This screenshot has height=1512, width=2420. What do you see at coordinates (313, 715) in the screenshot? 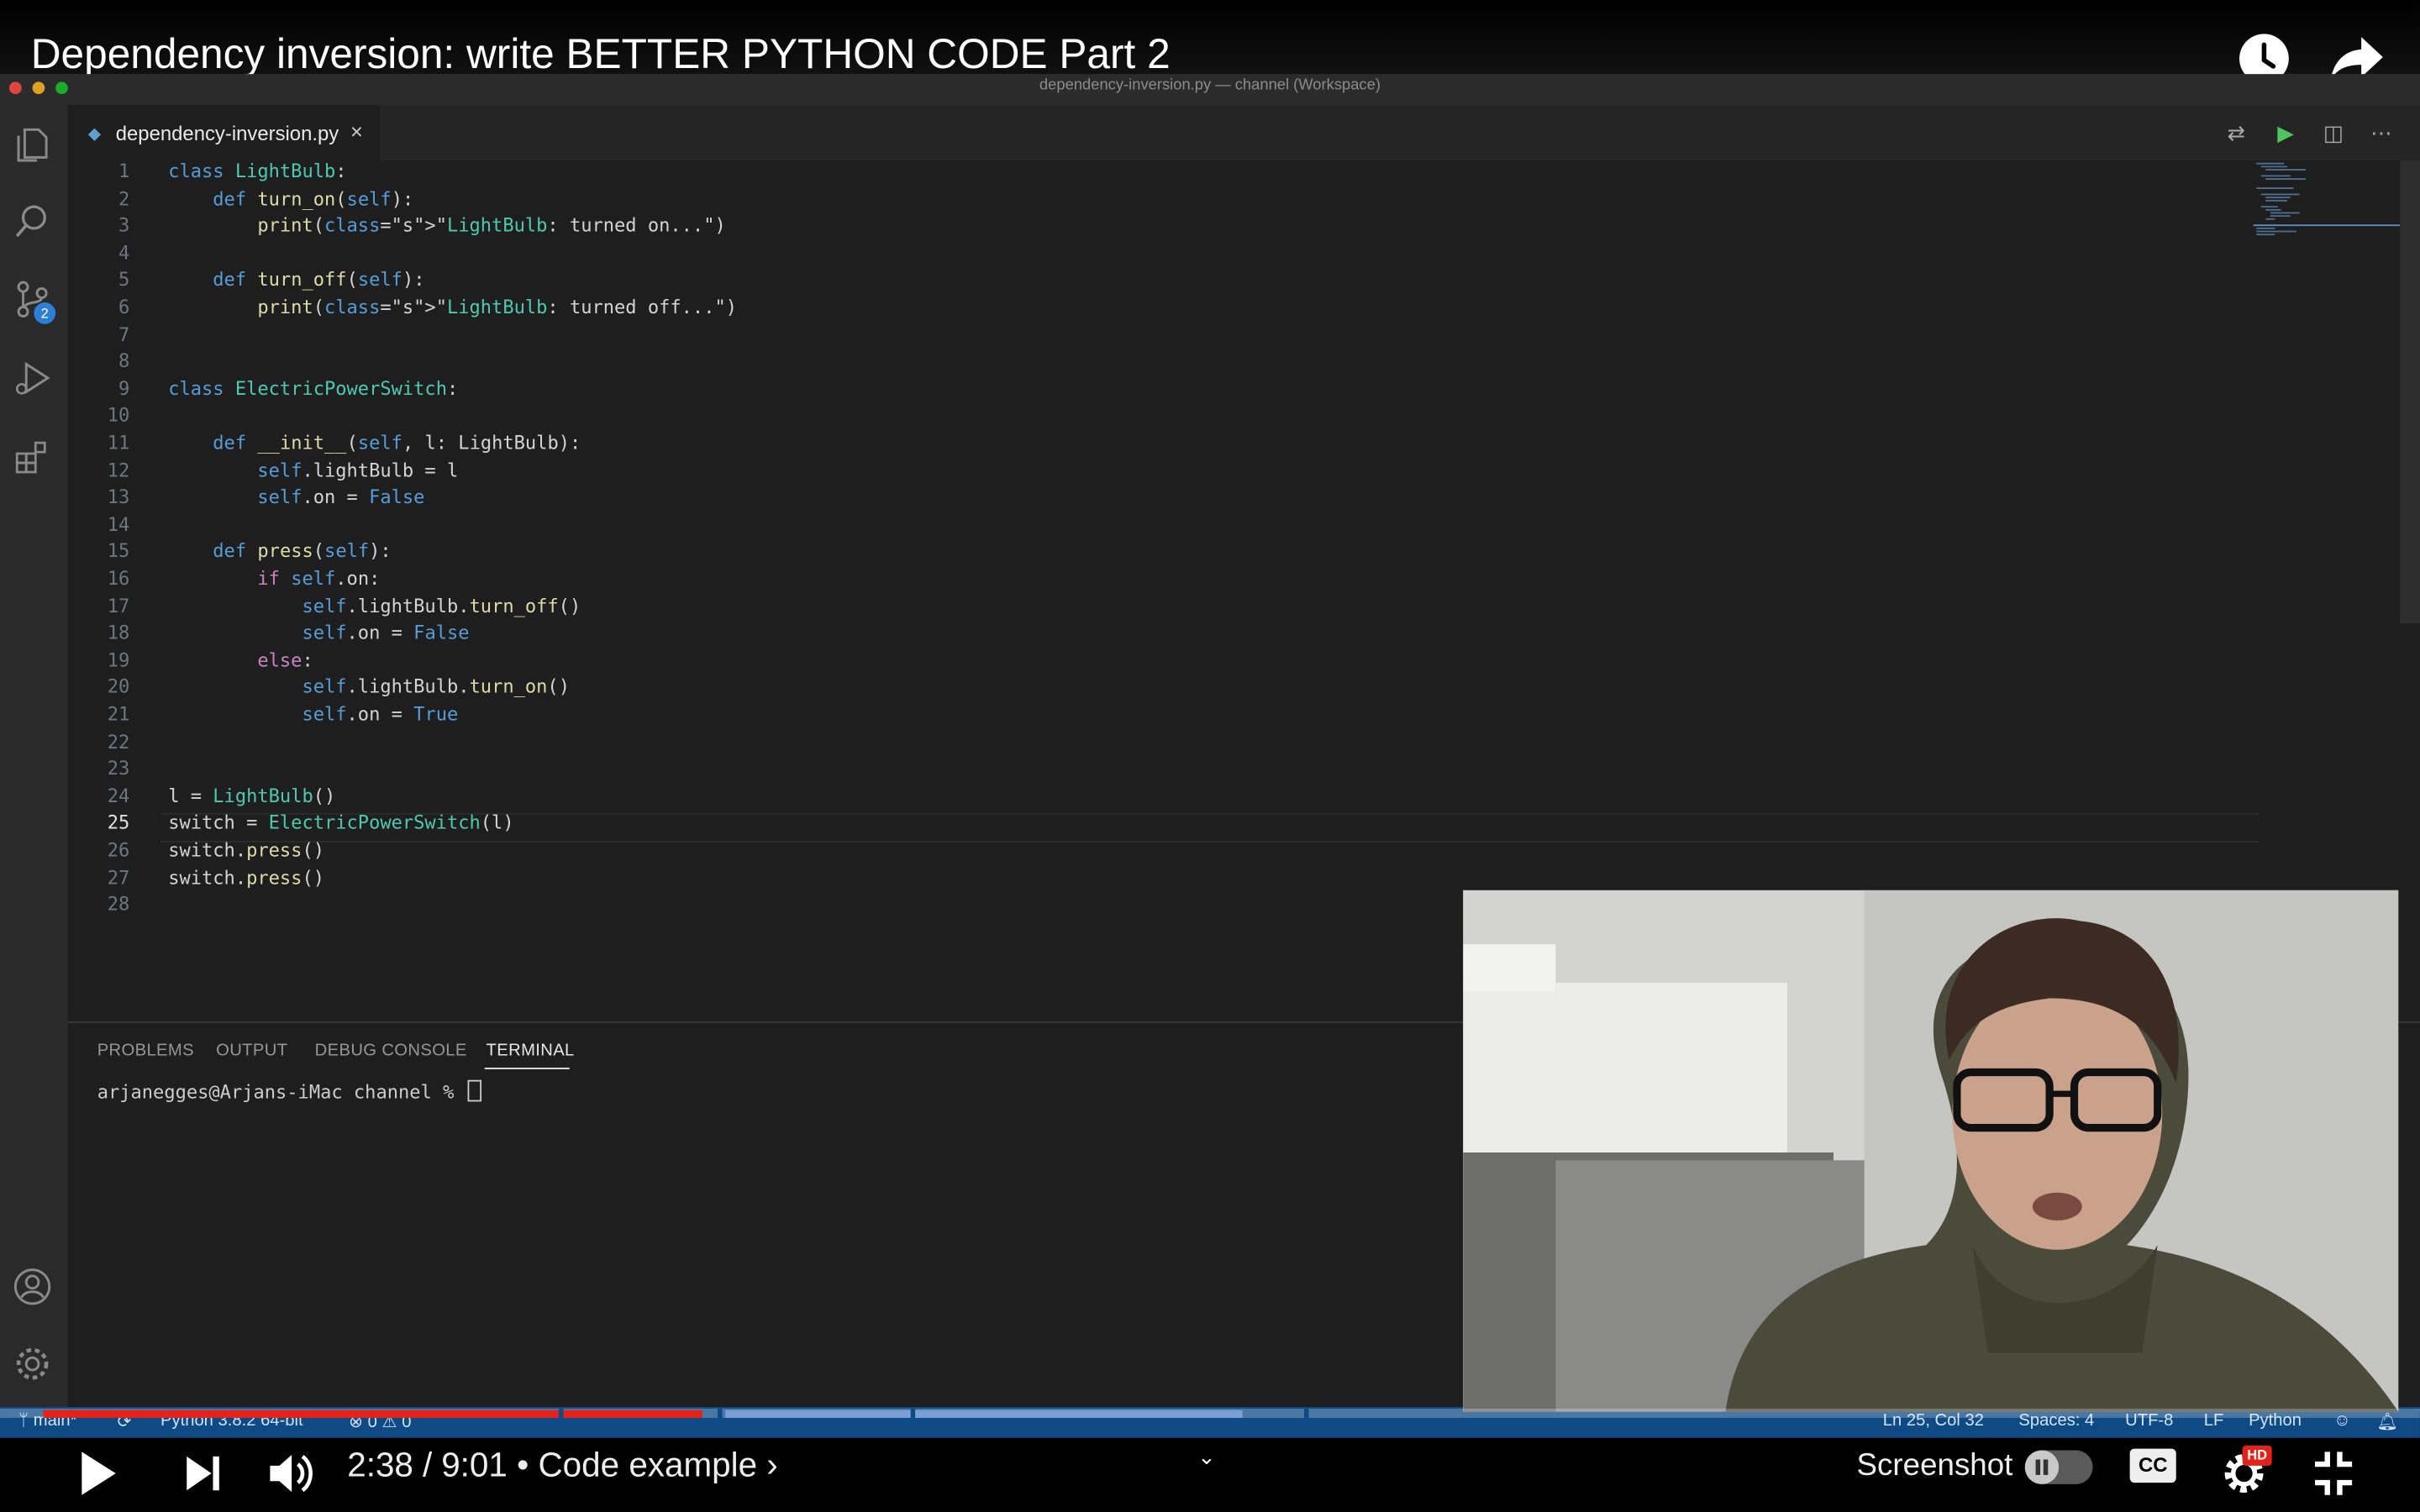
I see `code-line: self.on = True` at bounding box center [313, 715].